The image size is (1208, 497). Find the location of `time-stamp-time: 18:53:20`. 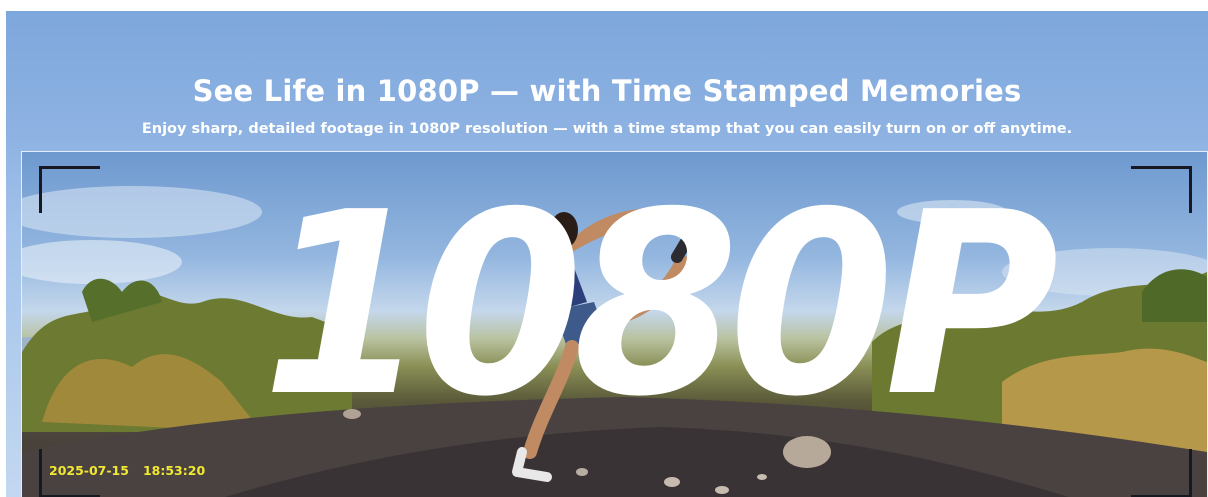

time-stamp-time: 18:53:20 is located at coordinates (174, 470).